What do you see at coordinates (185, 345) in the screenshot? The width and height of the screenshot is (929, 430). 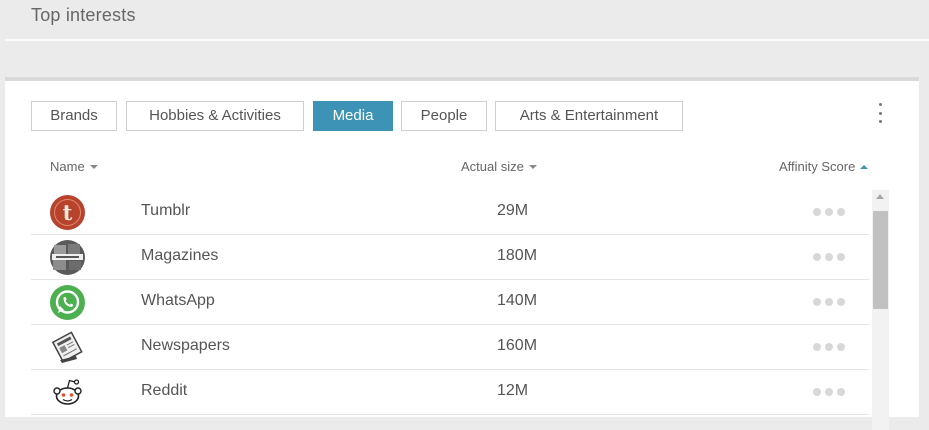 I see `interest-name: Newspapers` at bounding box center [185, 345].